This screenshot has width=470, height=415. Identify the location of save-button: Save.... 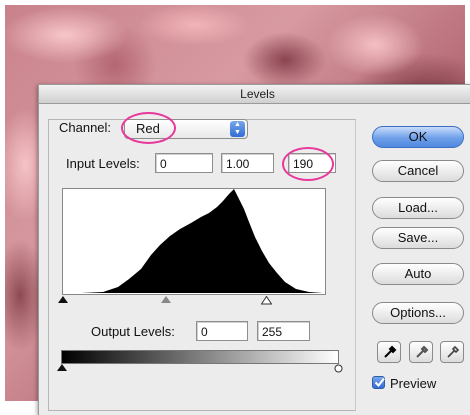
(418, 238).